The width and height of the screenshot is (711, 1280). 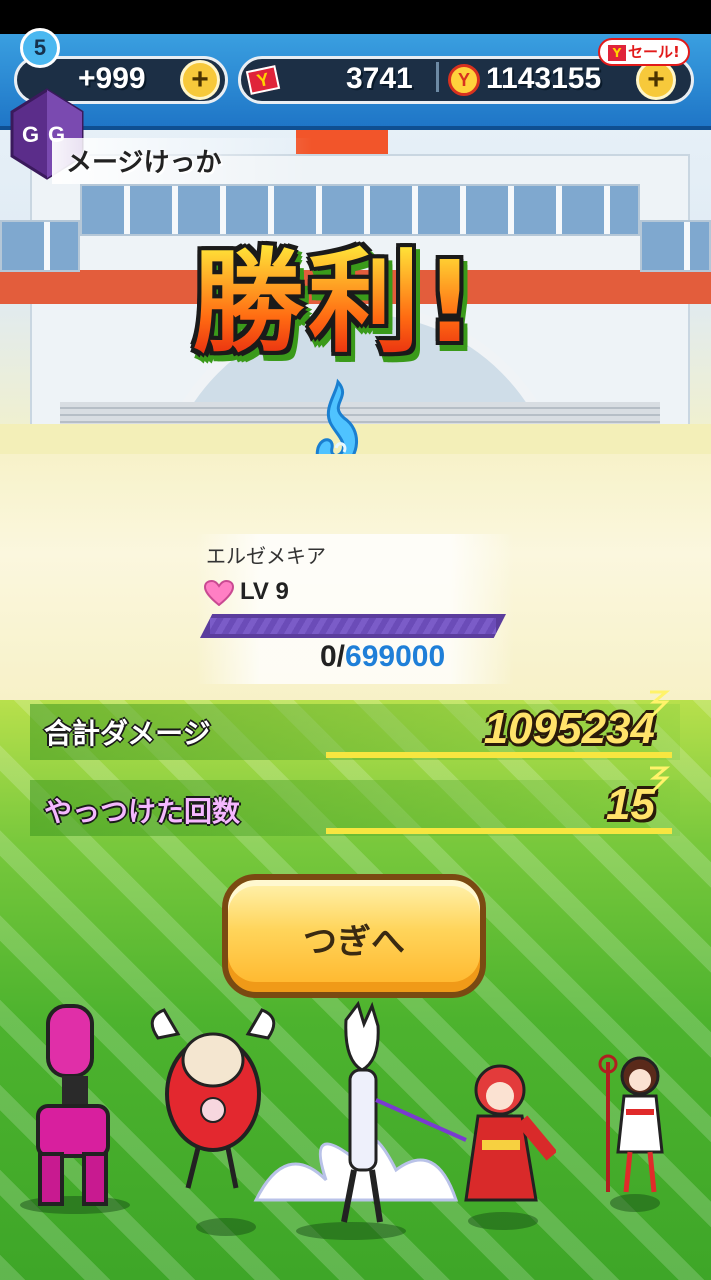 What do you see at coordinates (266, 556) in the screenshot?
I see `yokai-name: エルゼメキア` at bounding box center [266, 556].